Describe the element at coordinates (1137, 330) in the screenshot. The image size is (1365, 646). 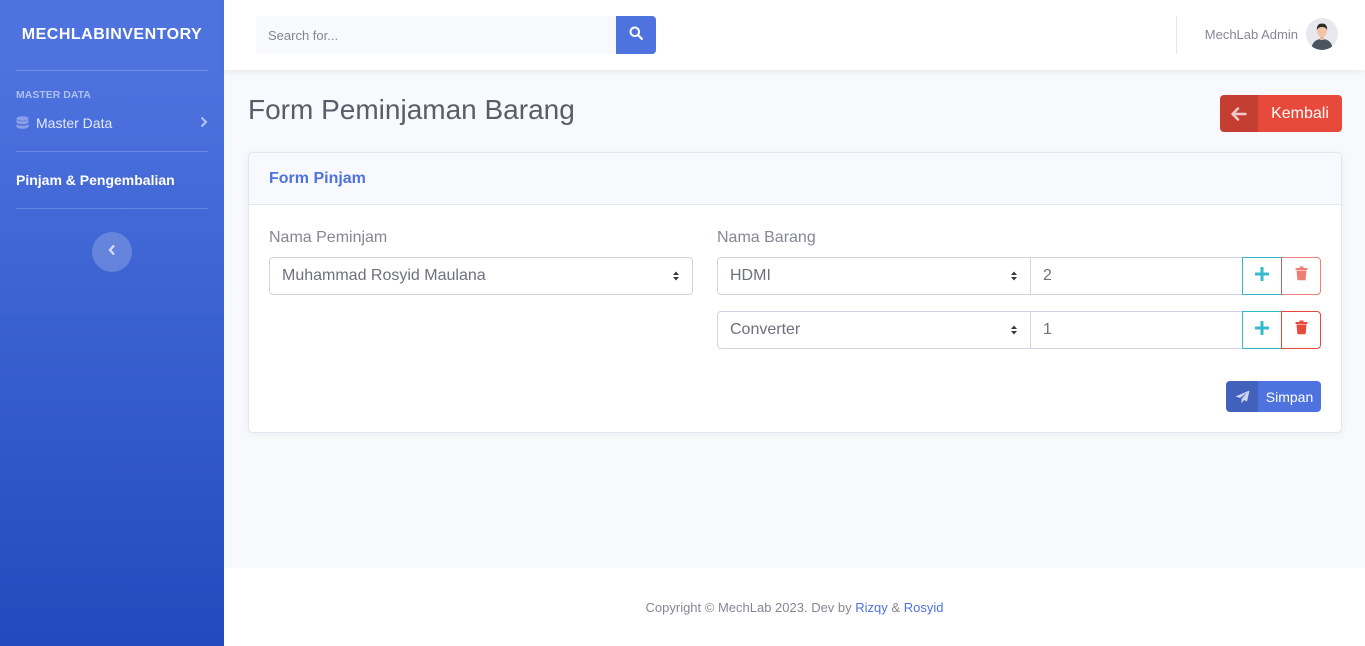
I see `quantity-input: 1` at that location.